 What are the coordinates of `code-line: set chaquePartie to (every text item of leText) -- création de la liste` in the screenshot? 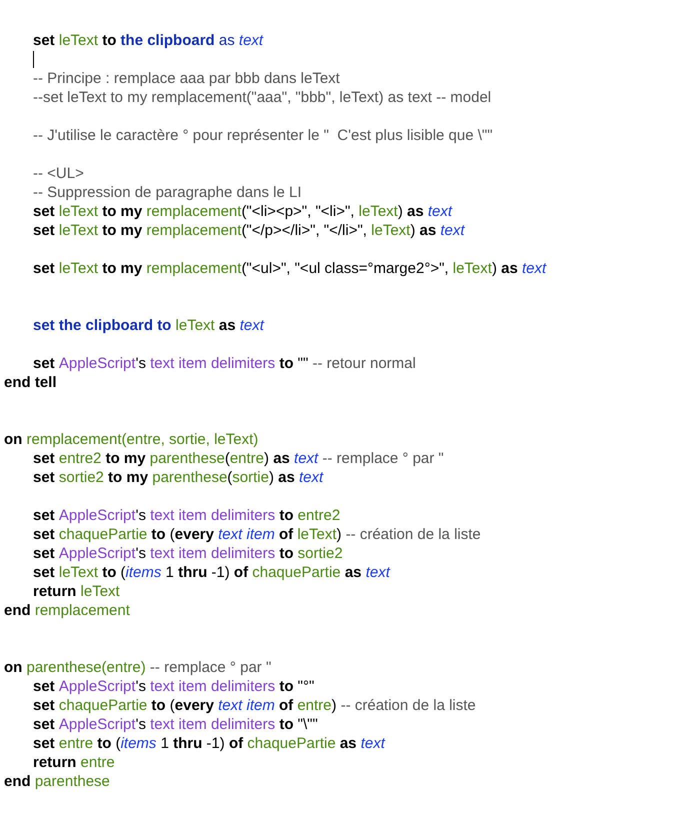 It's located at (257, 534).